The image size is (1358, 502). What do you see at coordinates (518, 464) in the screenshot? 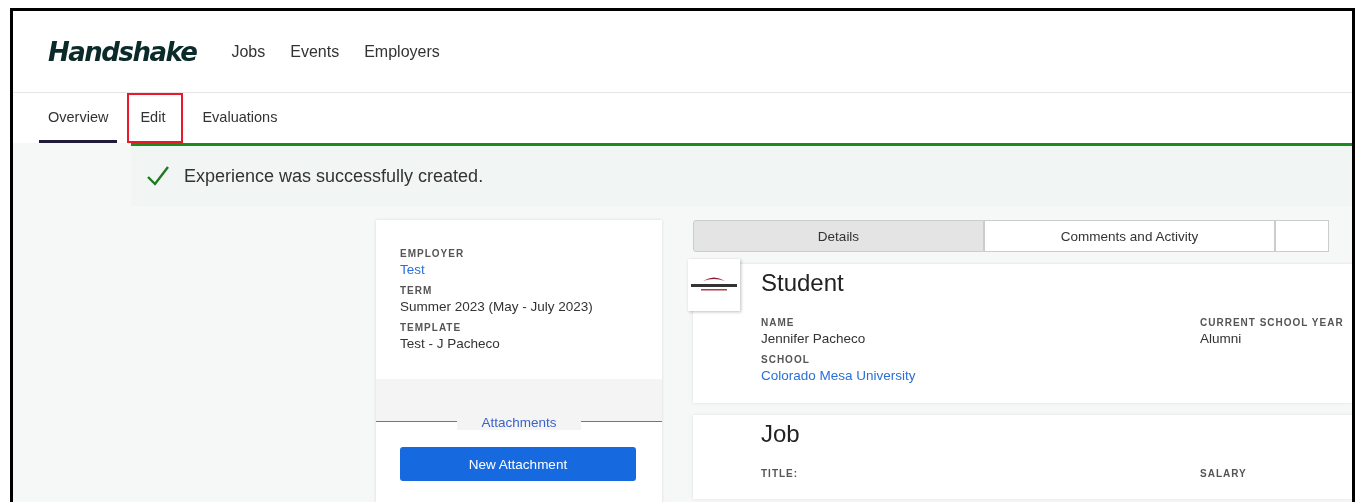
I see `new-attachment-button: New Attachment` at bounding box center [518, 464].